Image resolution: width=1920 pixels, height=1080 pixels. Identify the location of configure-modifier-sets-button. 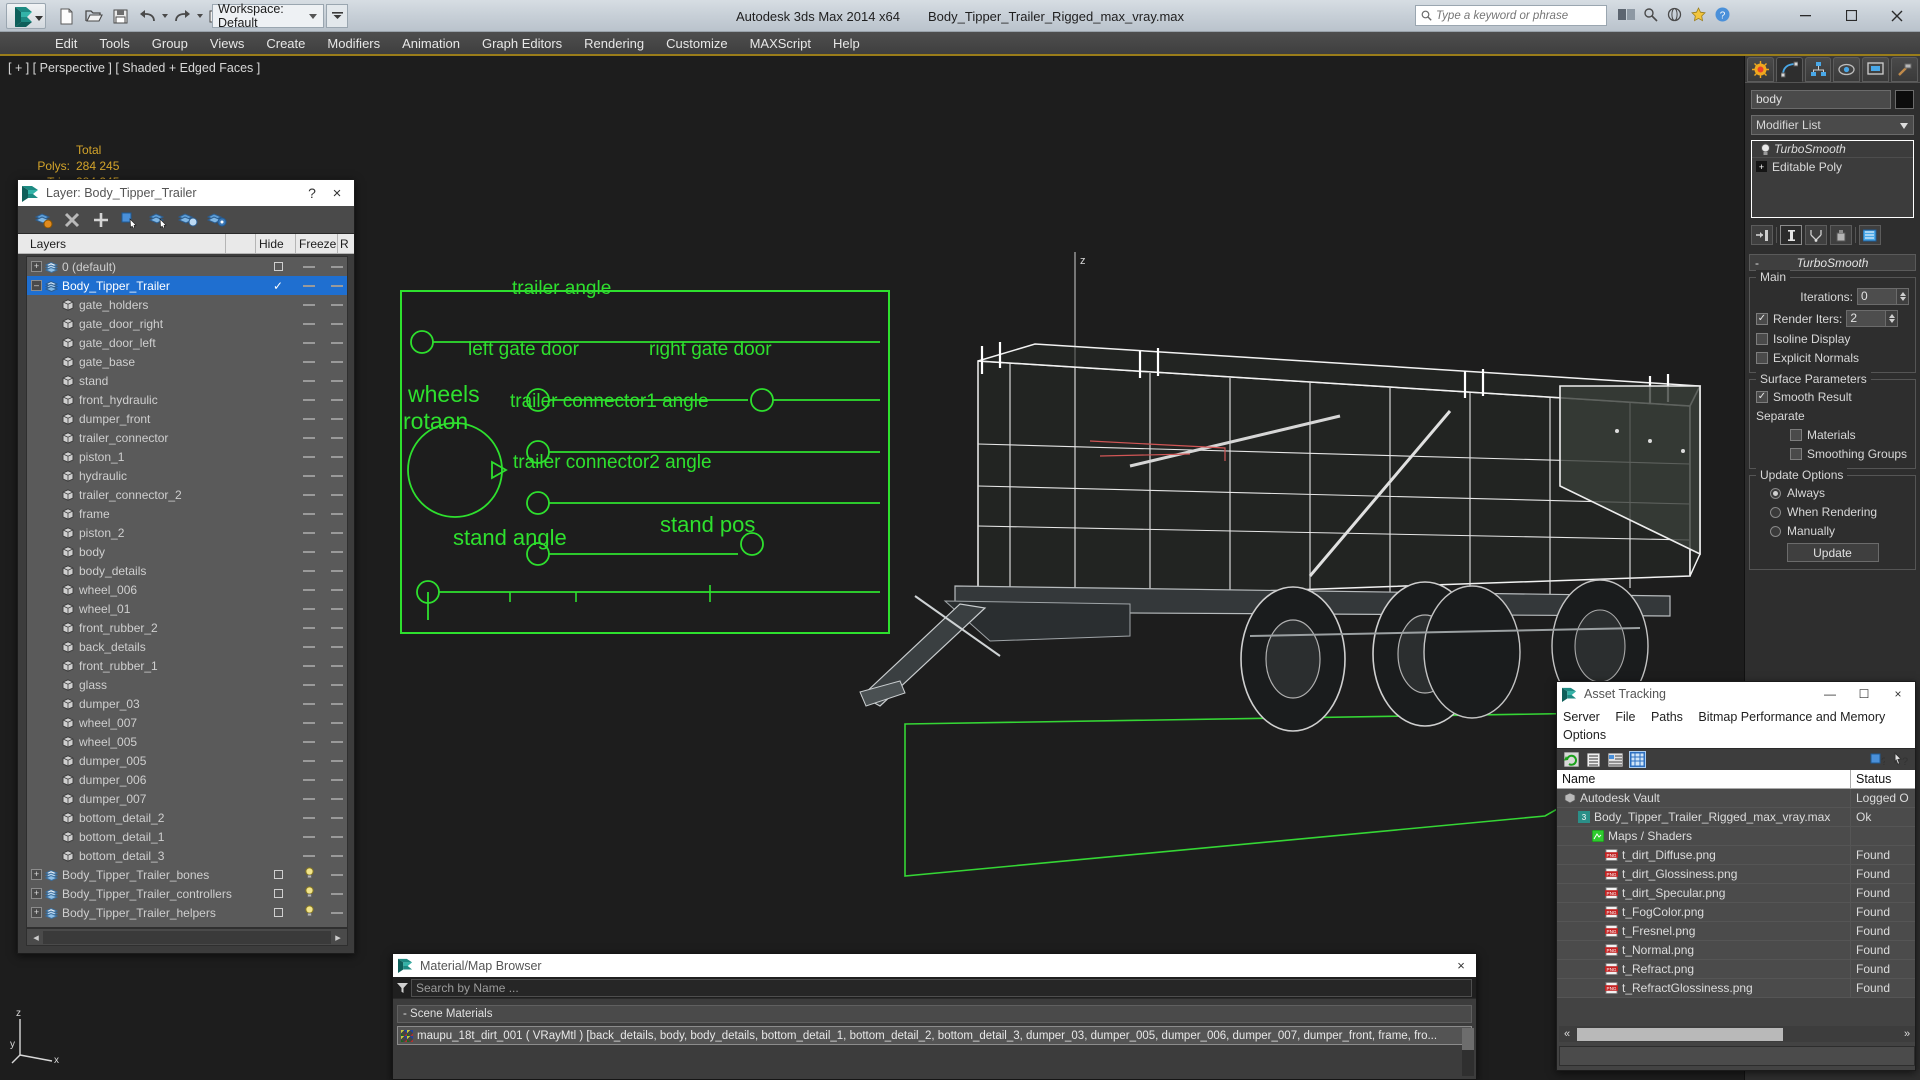
(1870, 235).